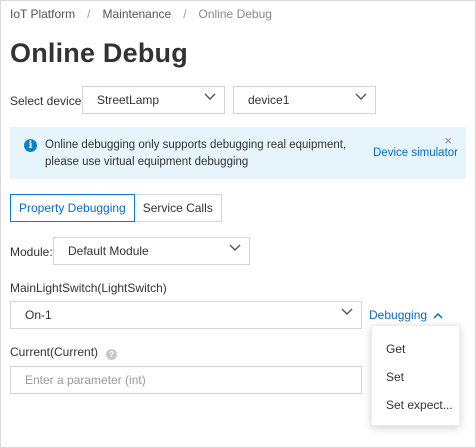 The width and height of the screenshot is (476, 448). Describe the element at coordinates (112, 354) in the screenshot. I see `help-icon: ?` at that location.